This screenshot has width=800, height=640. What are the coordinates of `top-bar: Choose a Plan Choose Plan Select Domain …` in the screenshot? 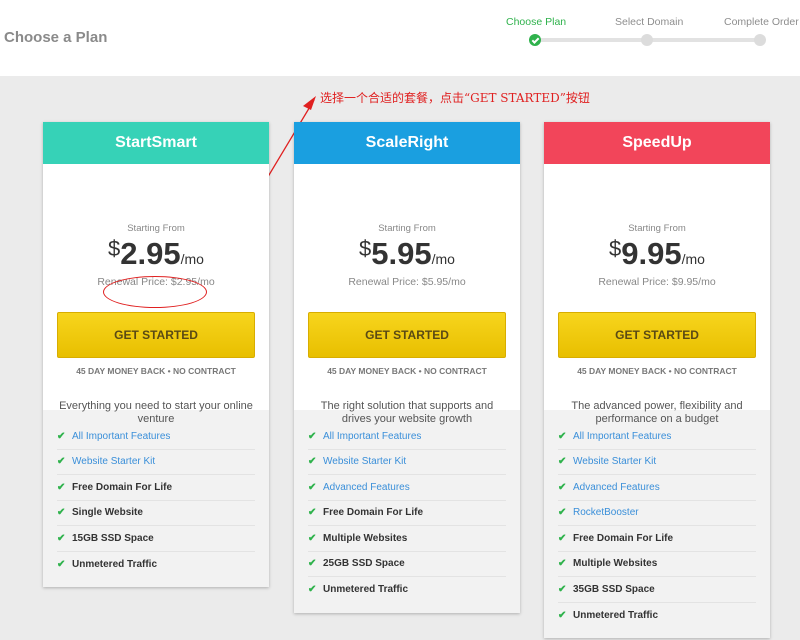 It's located at (400, 38).